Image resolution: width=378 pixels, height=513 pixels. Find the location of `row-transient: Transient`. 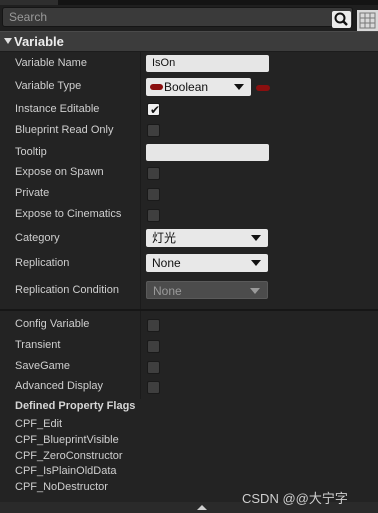

row-transient: Transient is located at coordinates (189, 345).